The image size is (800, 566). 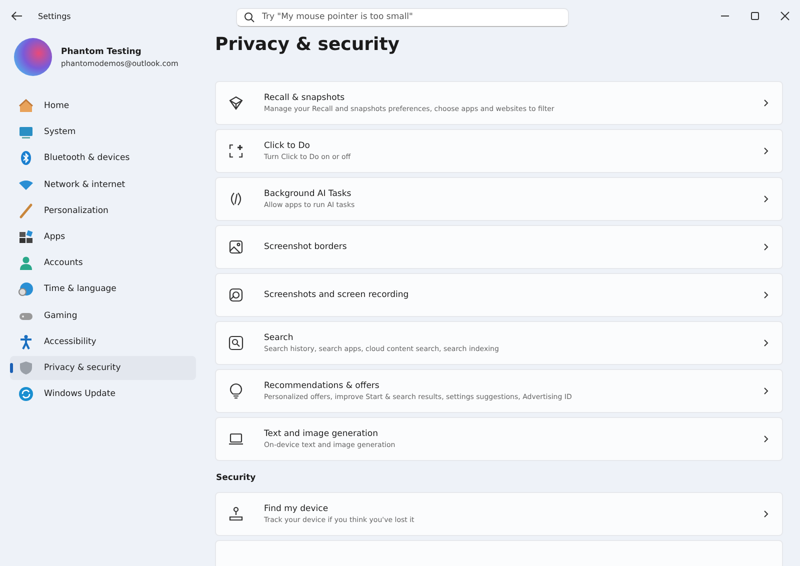 What do you see at coordinates (103, 132) in the screenshot?
I see `sidebar-item: System` at bounding box center [103, 132].